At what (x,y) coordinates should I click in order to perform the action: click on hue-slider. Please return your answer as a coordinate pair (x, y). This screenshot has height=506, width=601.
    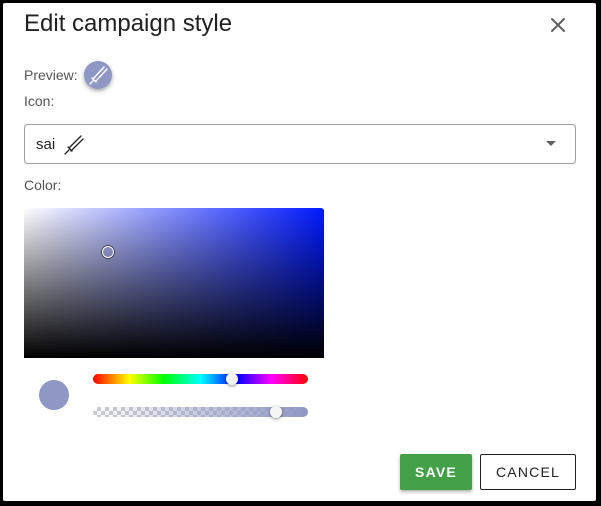
    Looking at the image, I should click on (200, 379).